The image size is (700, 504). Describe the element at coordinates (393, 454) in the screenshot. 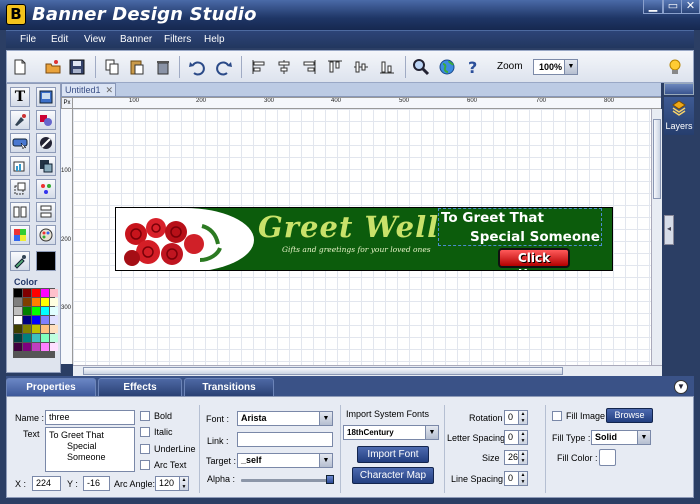

I see `import-font-button: Import Font` at that location.